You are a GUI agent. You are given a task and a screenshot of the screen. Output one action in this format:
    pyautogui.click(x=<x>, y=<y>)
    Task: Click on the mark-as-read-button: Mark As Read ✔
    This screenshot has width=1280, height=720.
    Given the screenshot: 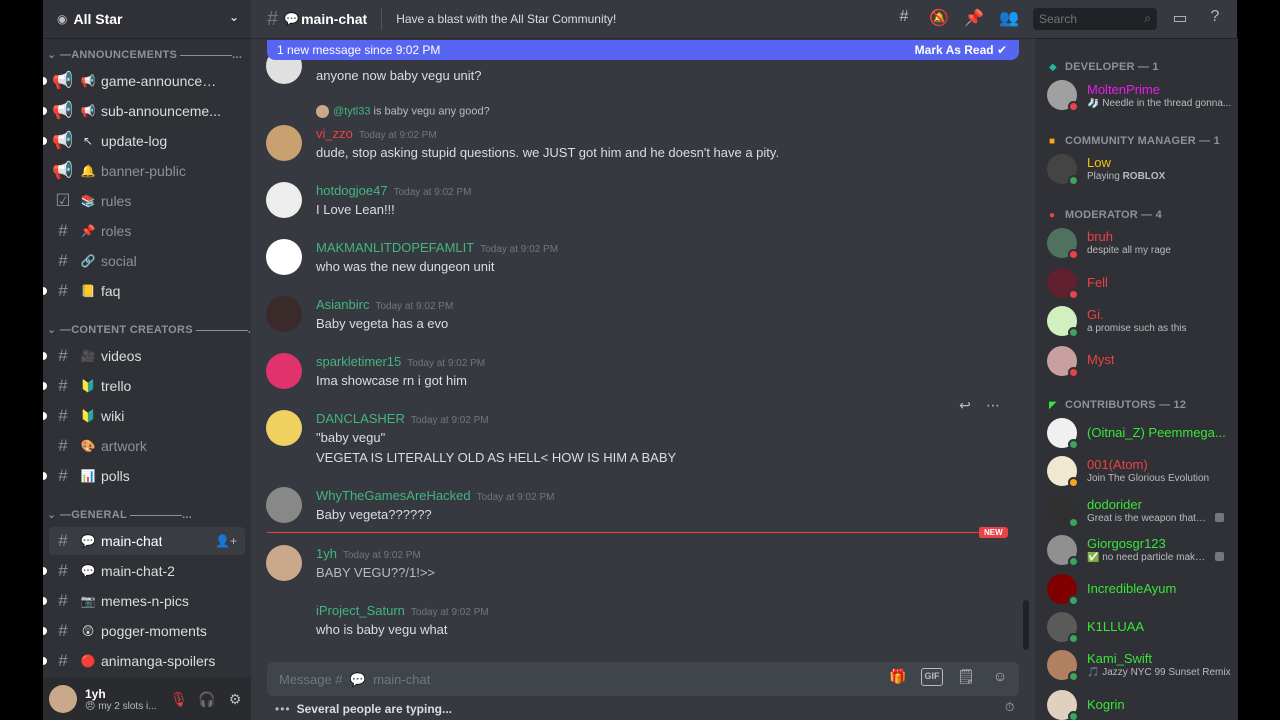 What is the action you would take?
    pyautogui.click(x=961, y=50)
    